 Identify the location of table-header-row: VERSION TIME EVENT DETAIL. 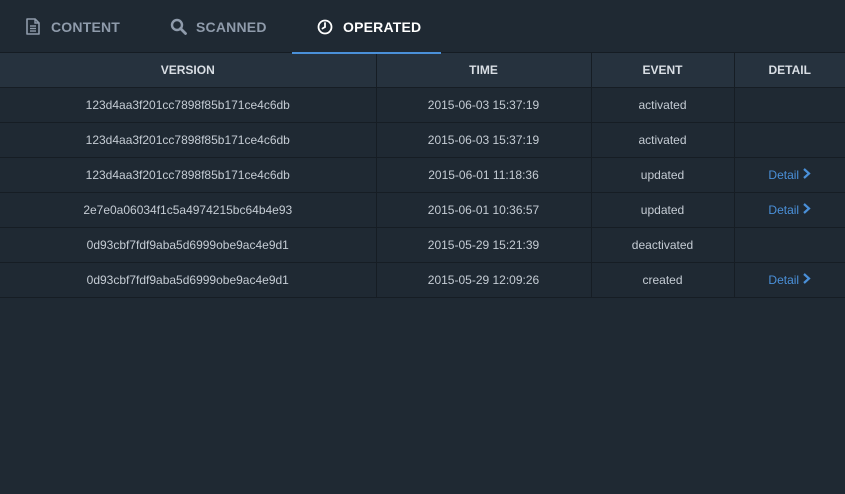
(422, 70).